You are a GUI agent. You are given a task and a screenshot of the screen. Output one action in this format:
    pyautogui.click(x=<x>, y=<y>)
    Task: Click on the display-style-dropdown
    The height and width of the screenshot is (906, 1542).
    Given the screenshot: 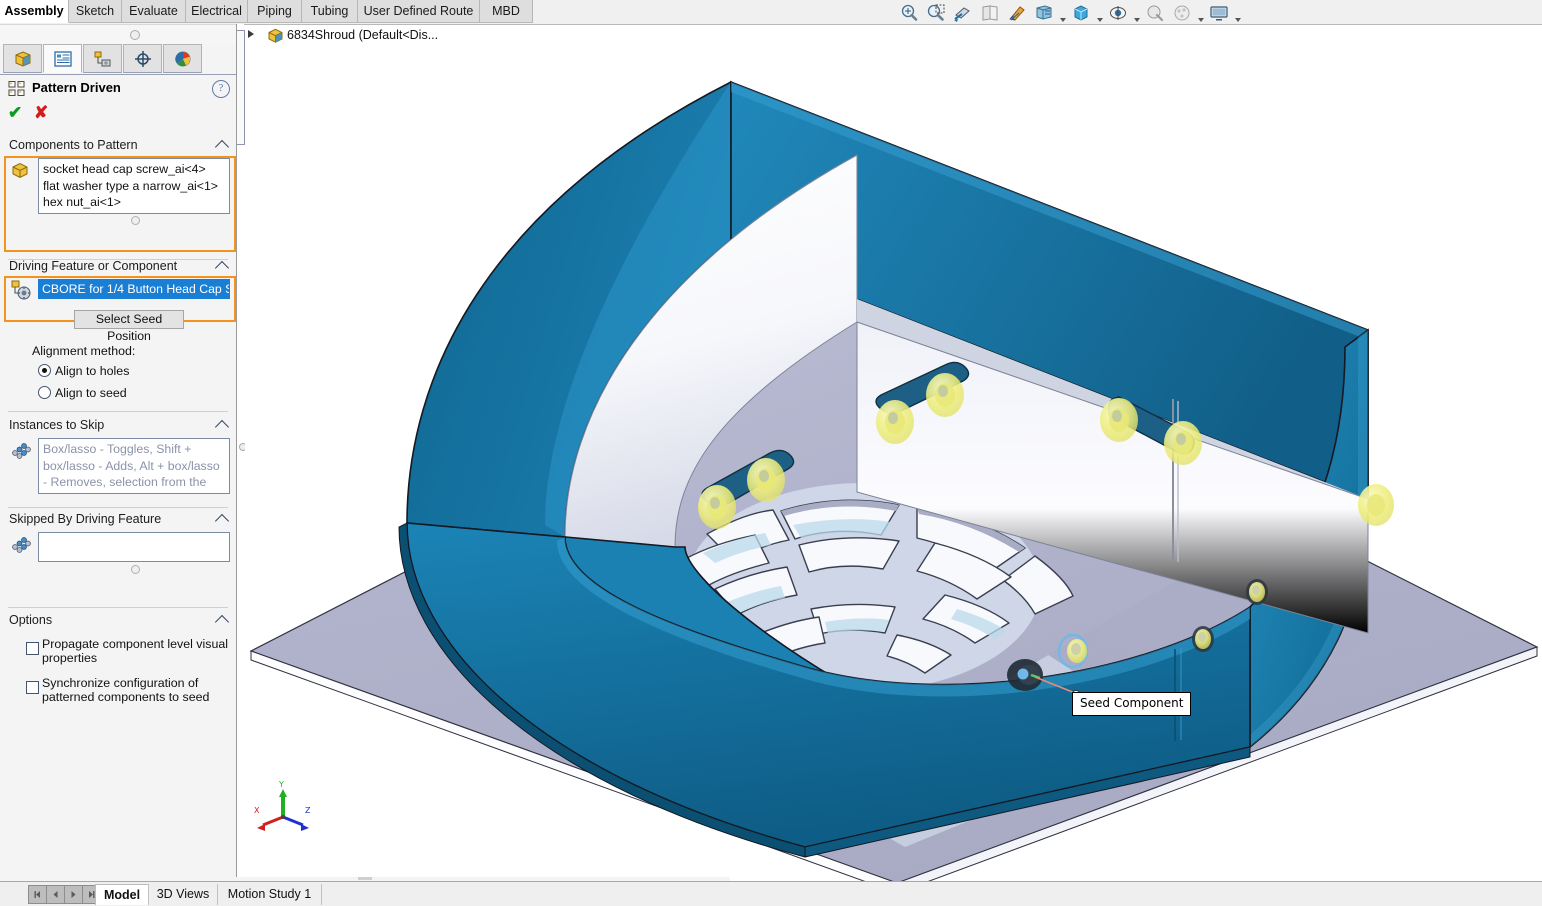 What is the action you would take?
    pyautogui.click(x=1062, y=13)
    